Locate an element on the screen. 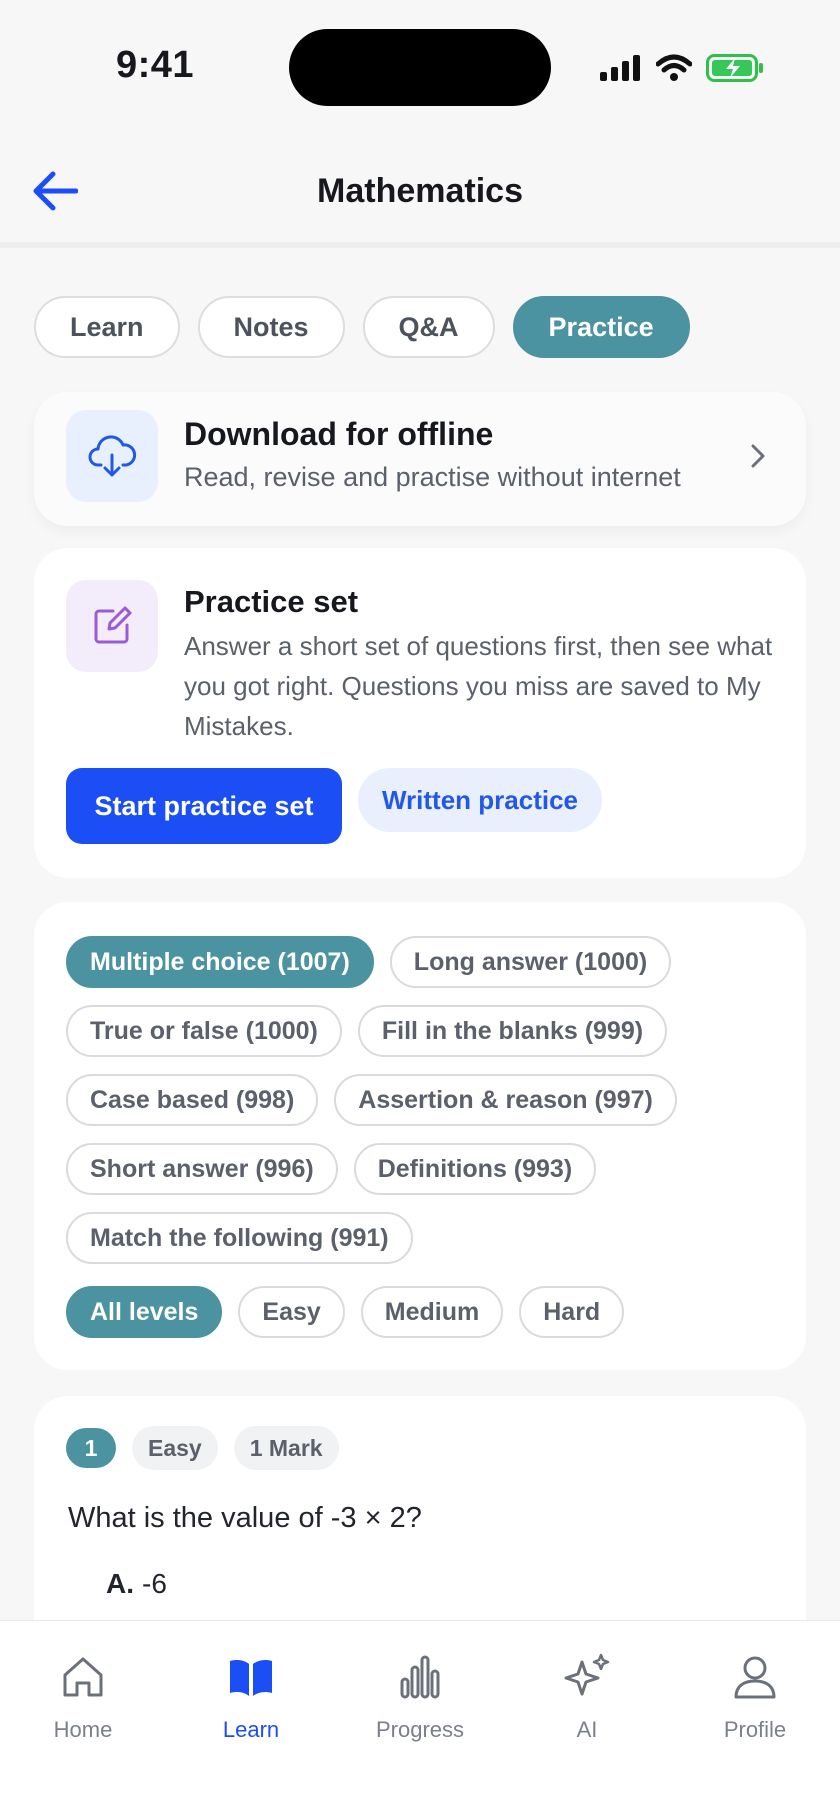  nav-progress: Progress is located at coordinates (420, 1697).